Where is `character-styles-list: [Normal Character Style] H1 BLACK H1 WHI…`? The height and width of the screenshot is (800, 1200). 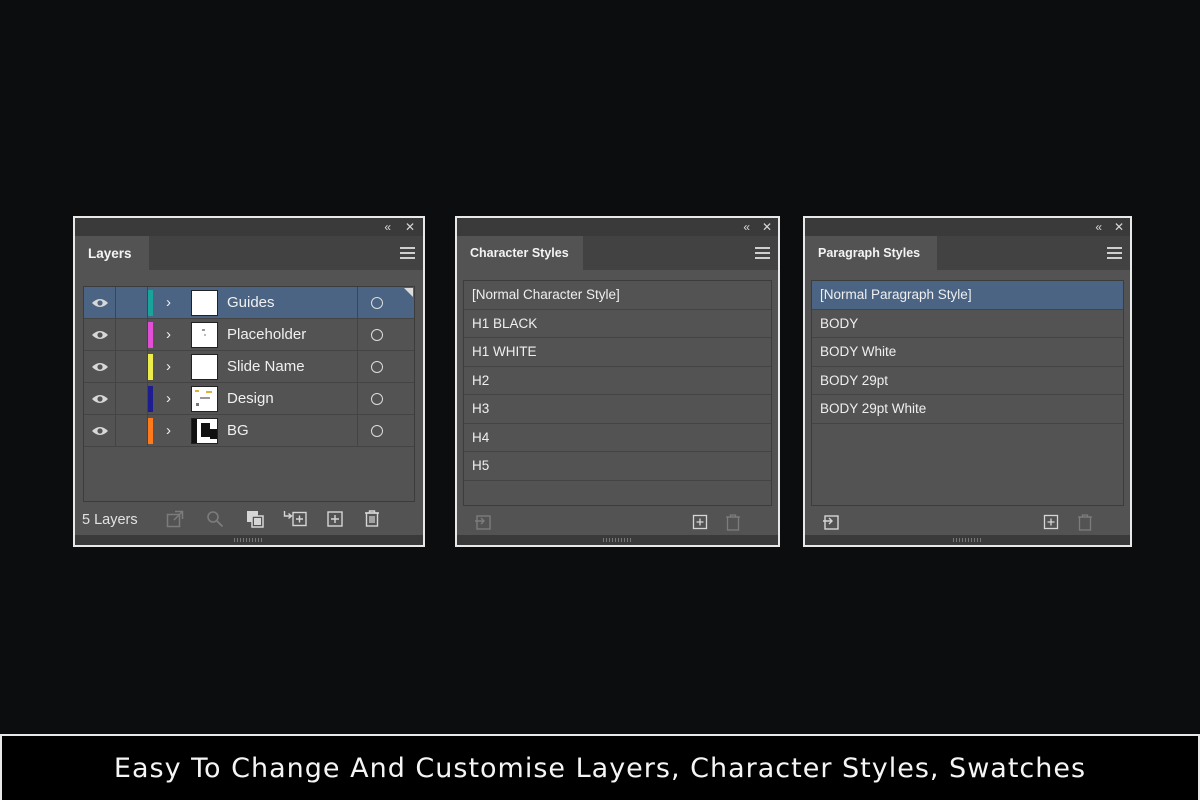 character-styles-list: [Normal Character Style] H1 BLACK H1 WHI… is located at coordinates (617, 393).